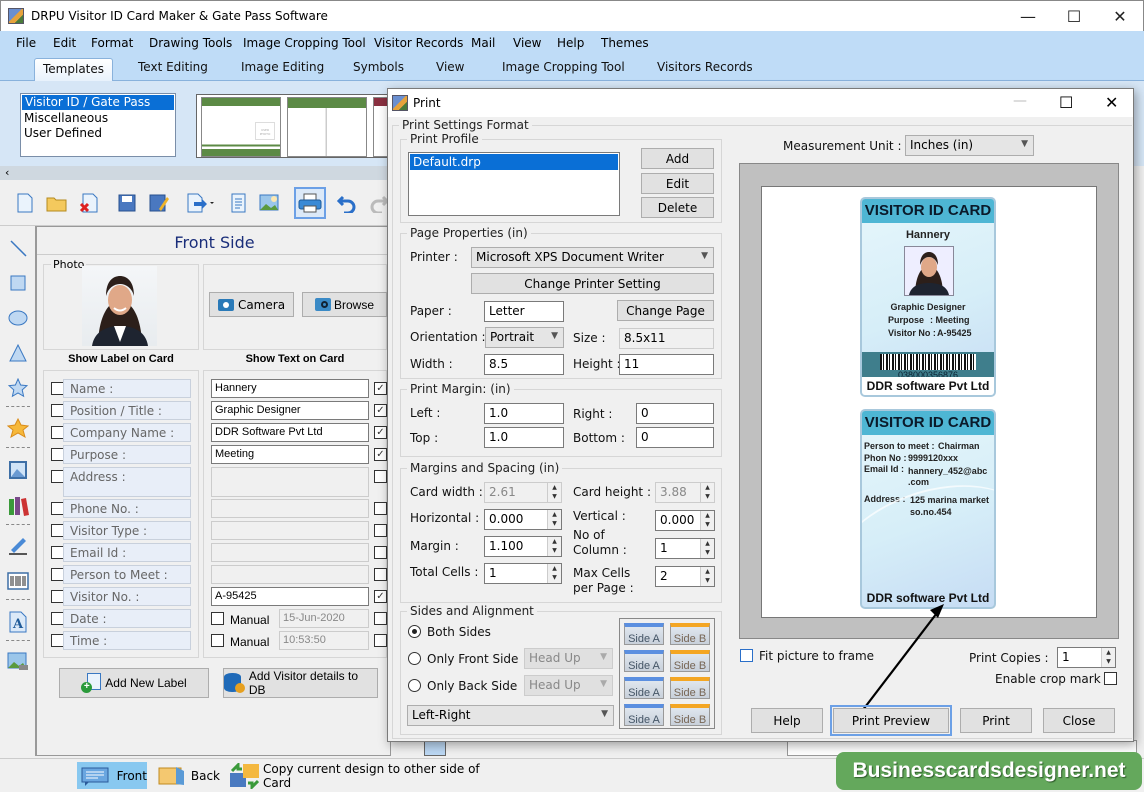 Image resolution: width=1144 pixels, height=792 pixels. I want to click on orientation-select: Portrait ▼, so click(524, 337).